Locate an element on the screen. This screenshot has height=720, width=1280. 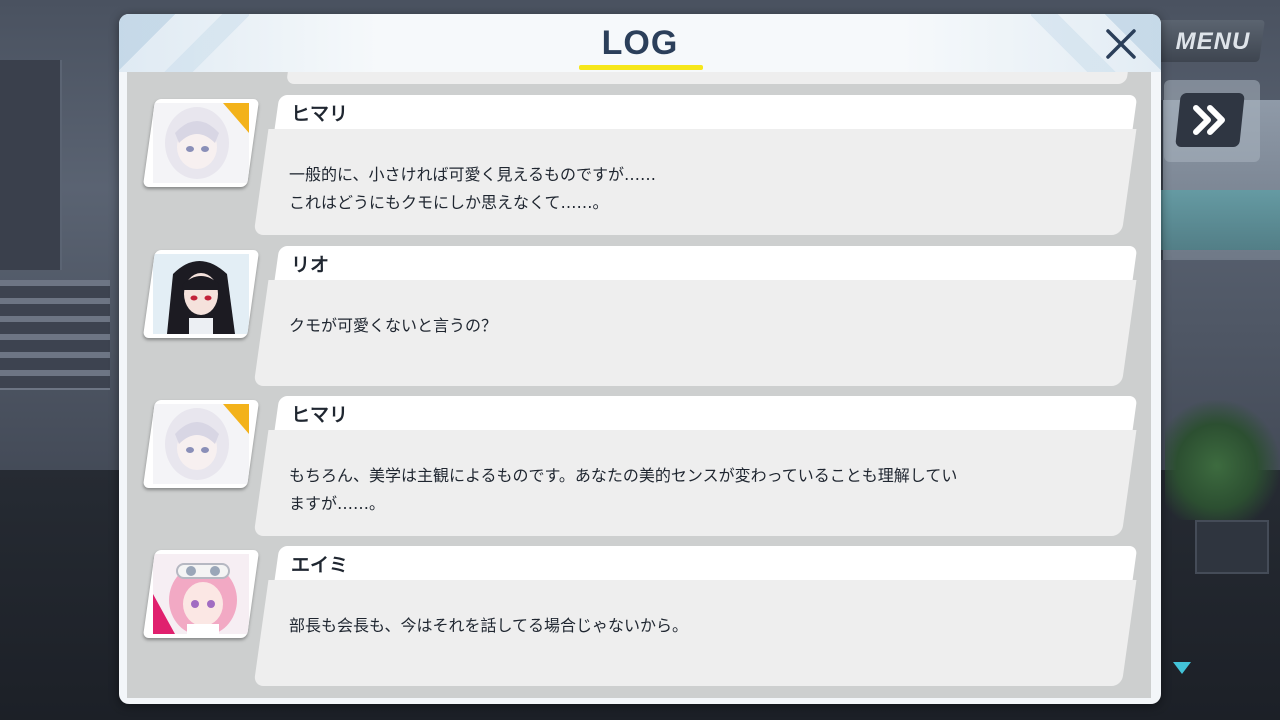
log-header: LOG is located at coordinates (640, 43).